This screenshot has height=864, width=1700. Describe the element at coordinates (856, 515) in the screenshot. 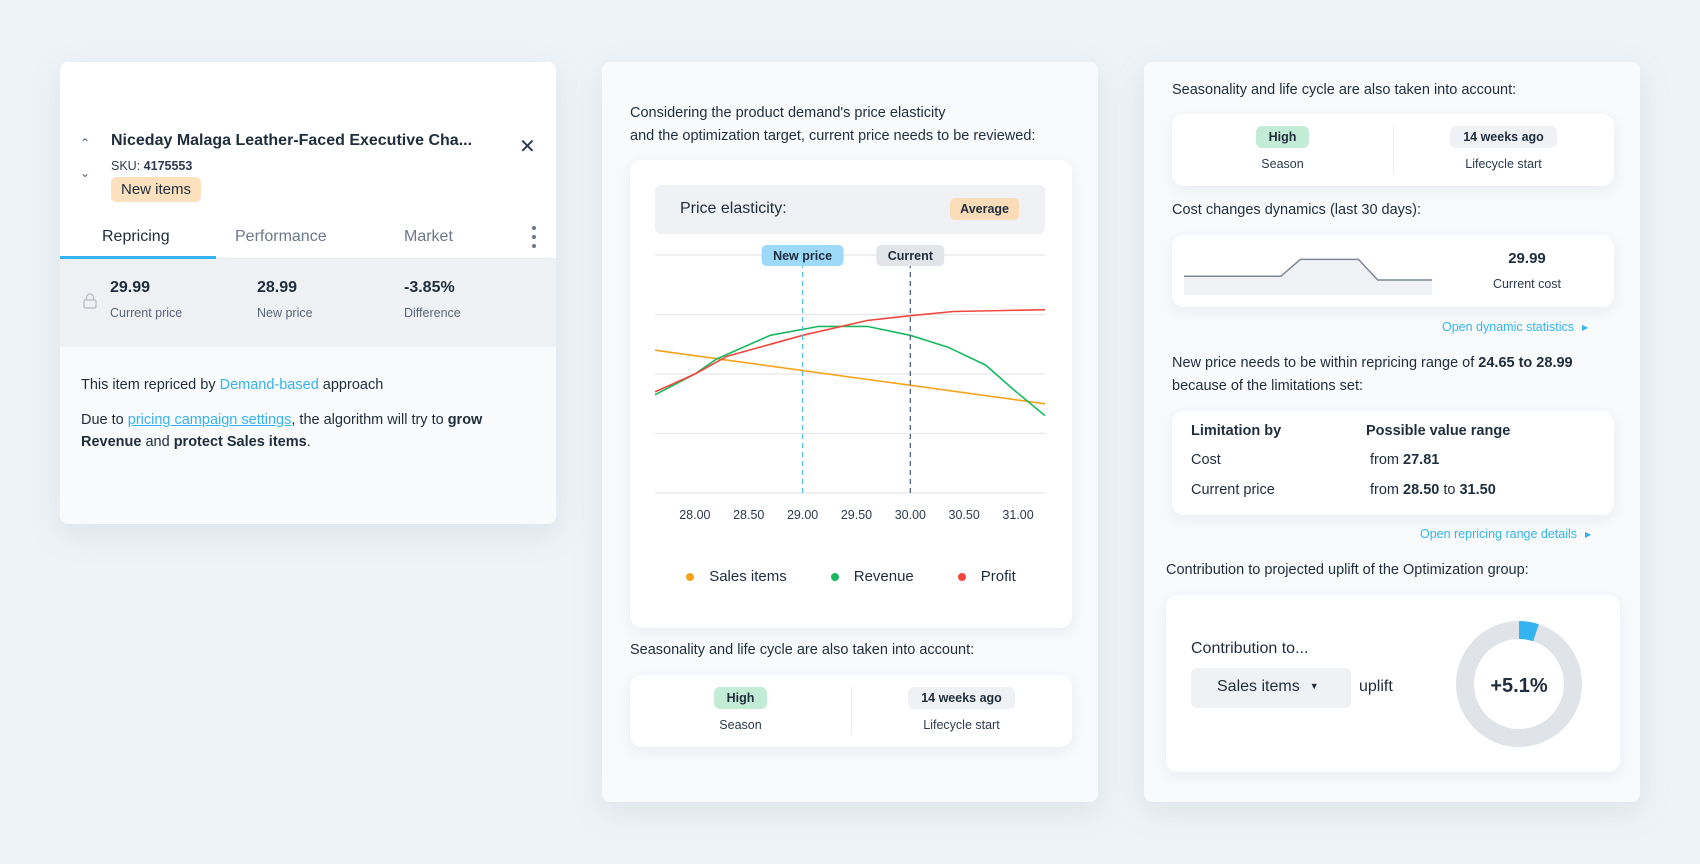

I see `x-tick-label: 29.50` at that location.